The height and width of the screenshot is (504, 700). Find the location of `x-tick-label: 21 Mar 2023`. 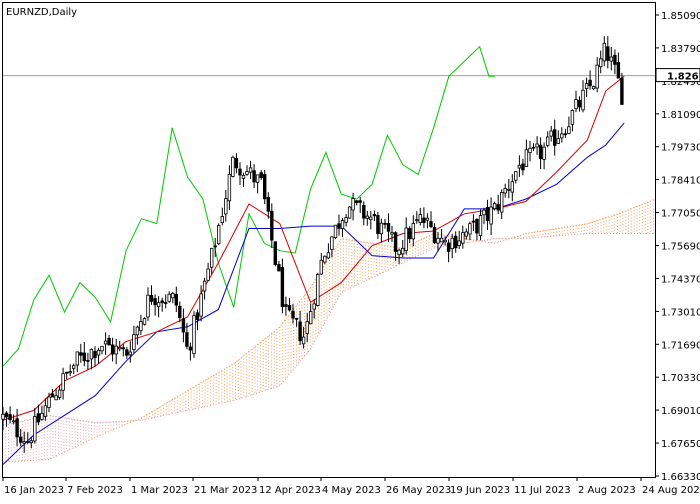

x-tick-label: 21 Mar 2023 is located at coordinates (225, 490).